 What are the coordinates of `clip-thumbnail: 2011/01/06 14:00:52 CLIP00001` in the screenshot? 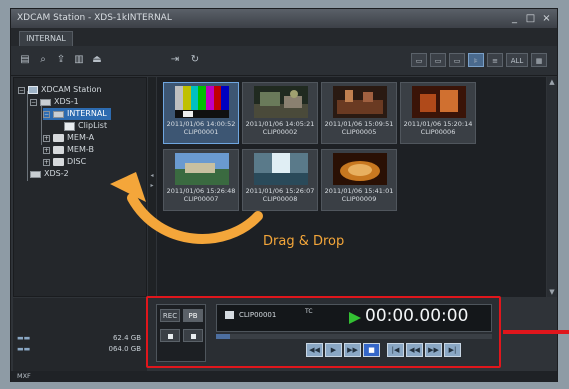 It's located at (201, 113).